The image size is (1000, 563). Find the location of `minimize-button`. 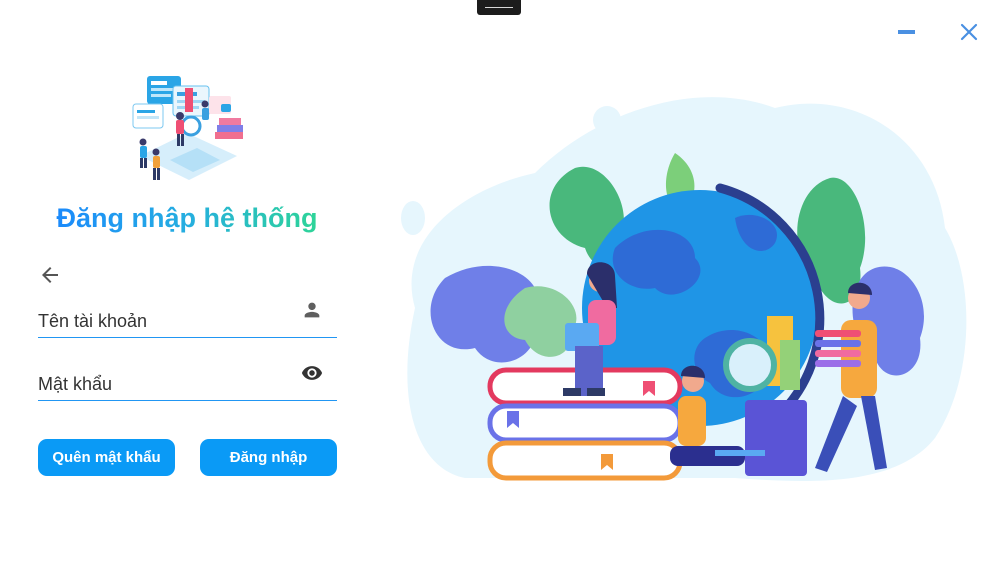

minimize-button is located at coordinates (906, 32).